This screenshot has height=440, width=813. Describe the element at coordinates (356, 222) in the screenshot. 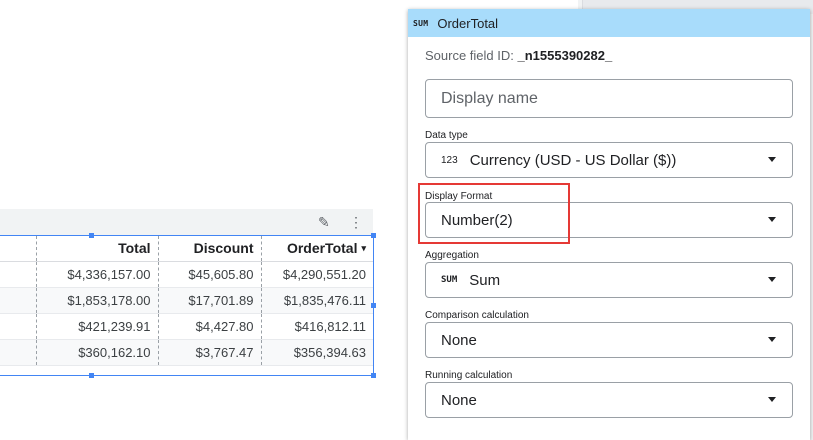

I see `more-options-icon: ⋮` at that location.